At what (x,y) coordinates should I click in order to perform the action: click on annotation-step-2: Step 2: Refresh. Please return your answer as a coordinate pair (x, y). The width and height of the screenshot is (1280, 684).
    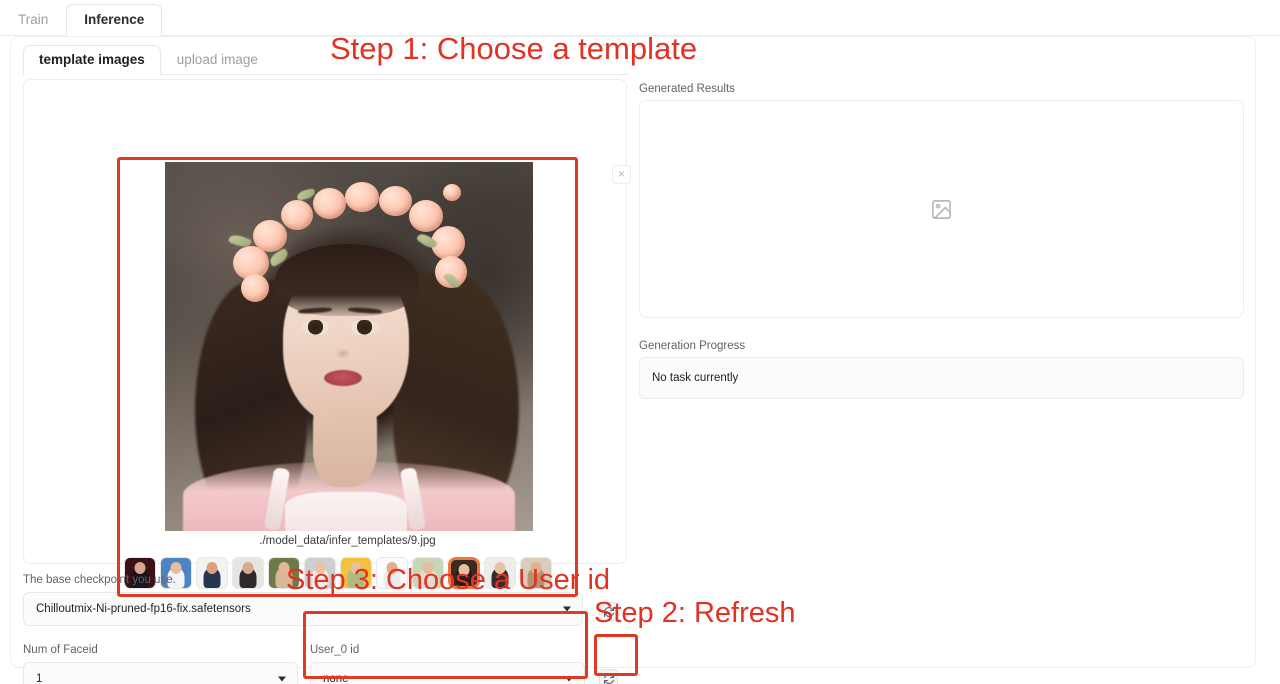
    Looking at the image, I should click on (695, 613).